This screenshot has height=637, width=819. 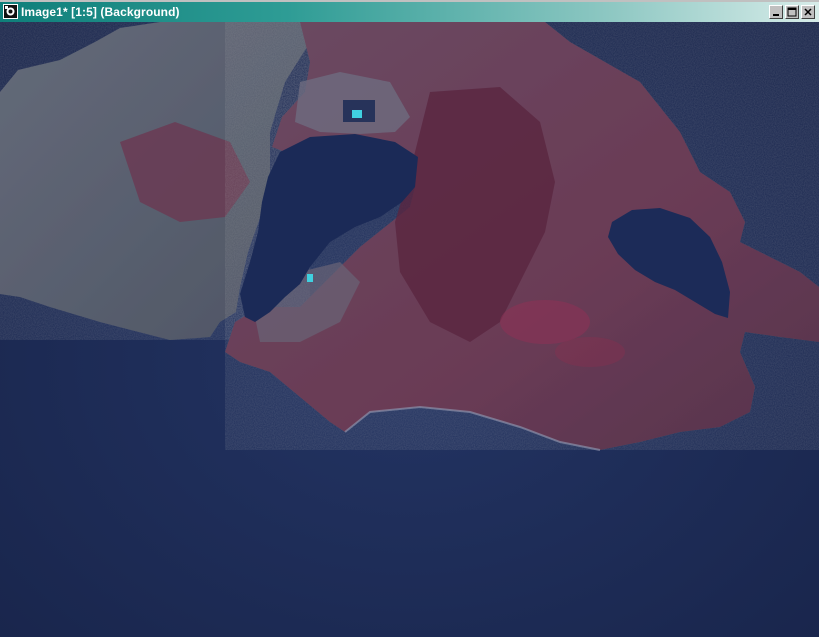 I want to click on close-button, so click(x=808, y=12).